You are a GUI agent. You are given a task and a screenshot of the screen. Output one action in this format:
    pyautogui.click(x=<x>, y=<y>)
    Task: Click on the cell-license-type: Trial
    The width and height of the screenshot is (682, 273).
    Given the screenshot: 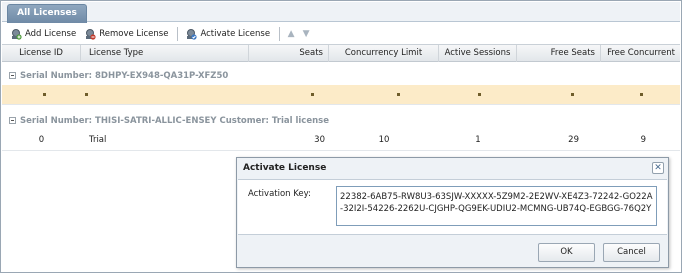 What is the action you would take?
    pyautogui.click(x=98, y=140)
    